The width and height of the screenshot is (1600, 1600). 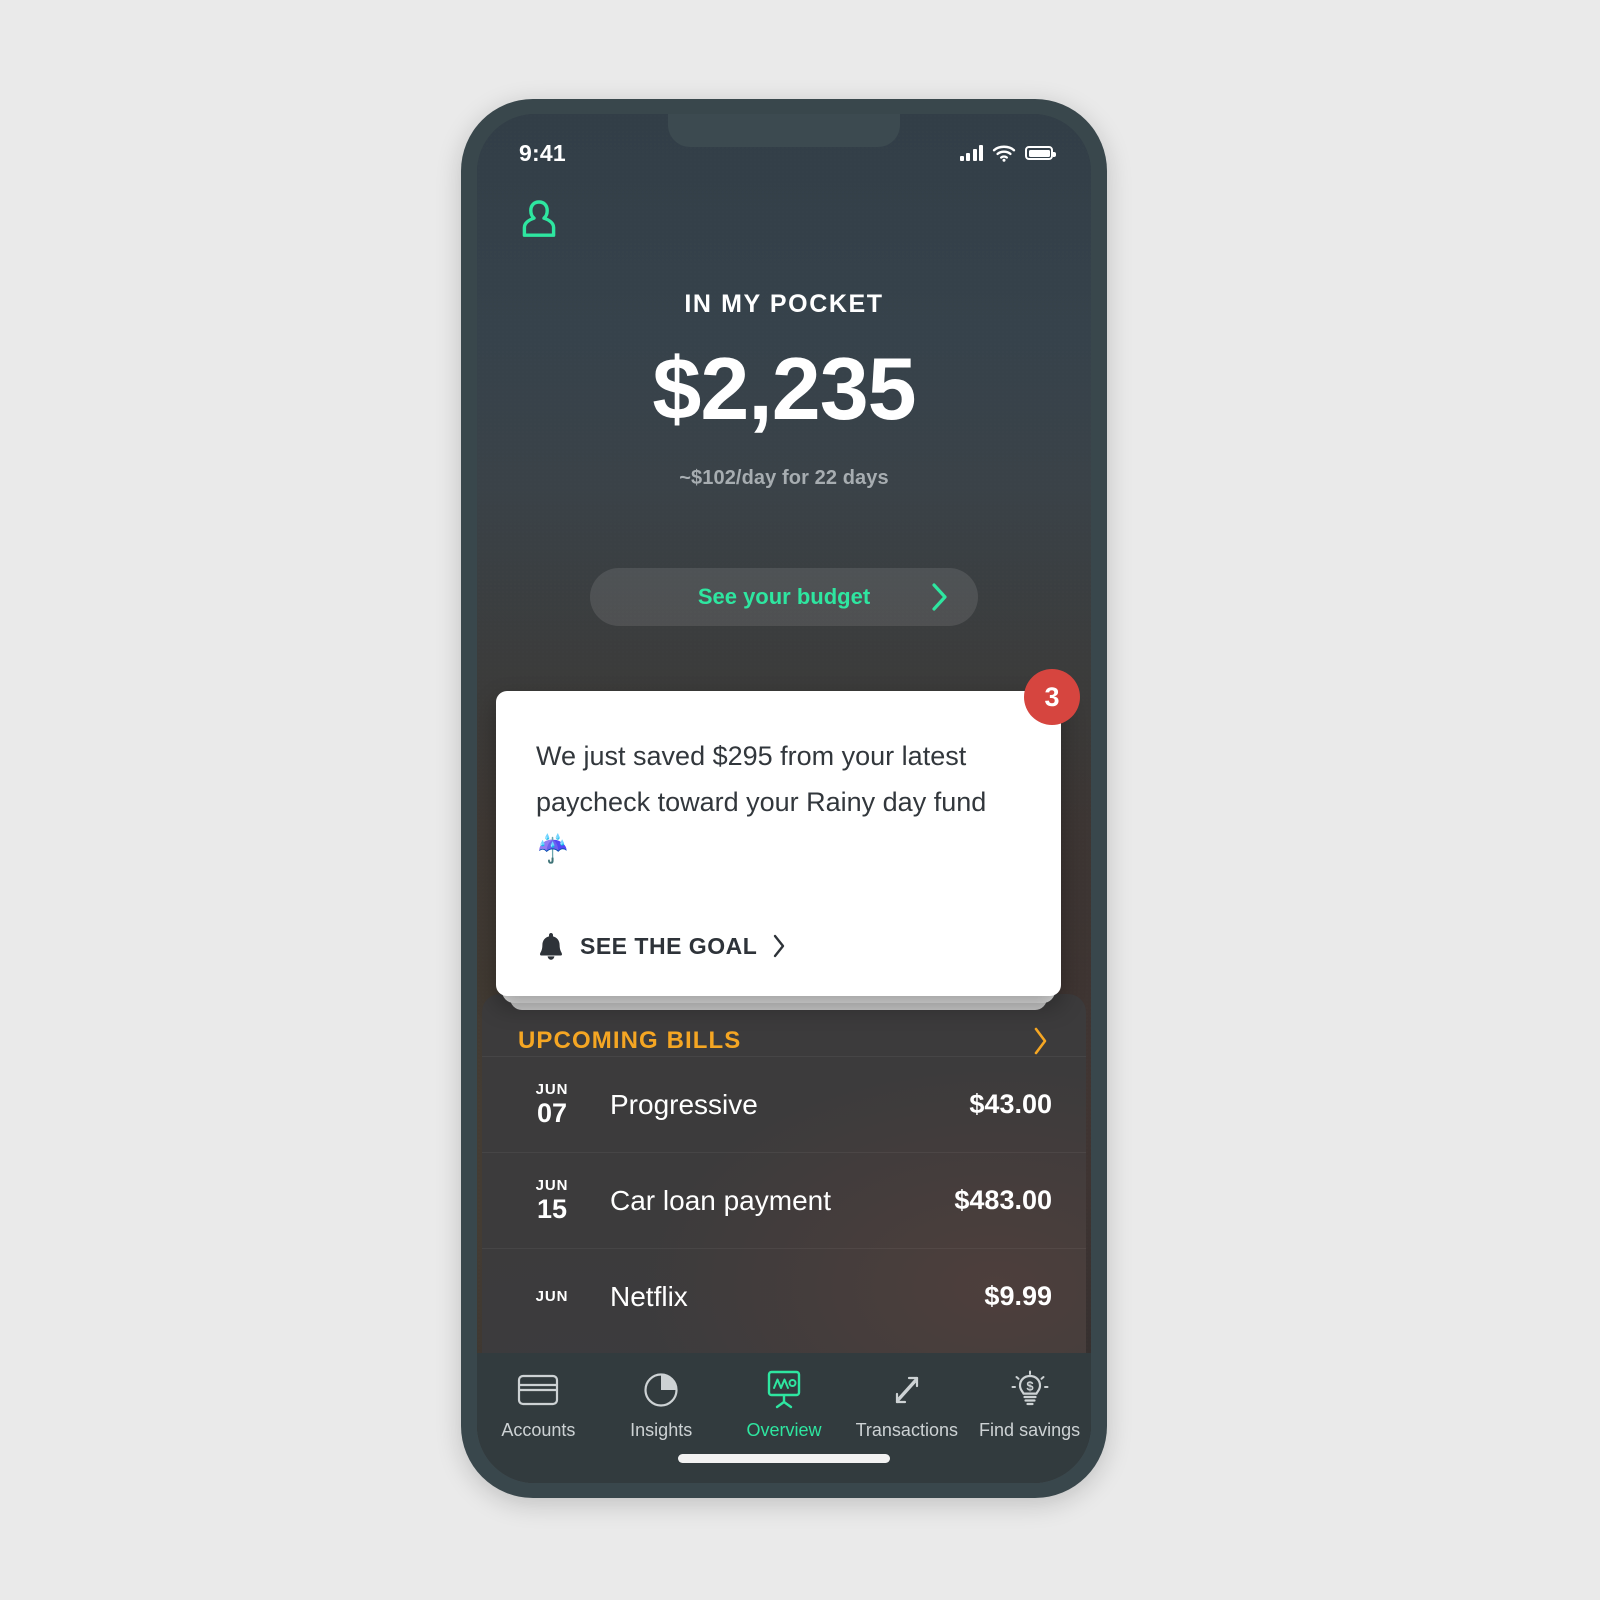 What do you see at coordinates (784, 304) in the screenshot?
I see `page-title: IN MY POCKET` at bounding box center [784, 304].